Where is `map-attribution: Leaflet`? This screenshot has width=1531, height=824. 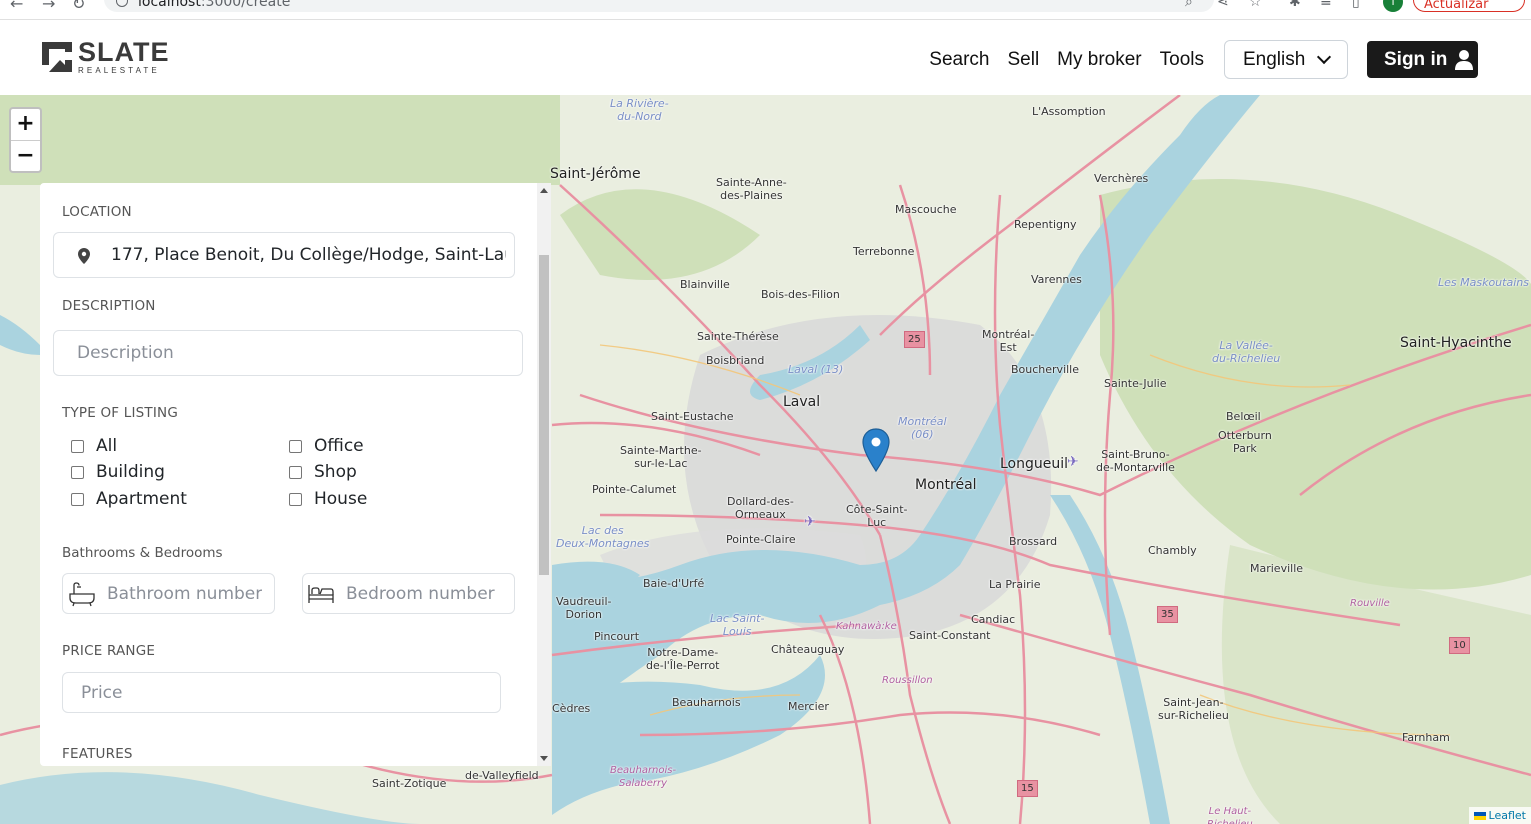
map-attribution: Leaflet is located at coordinates (1499, 815).